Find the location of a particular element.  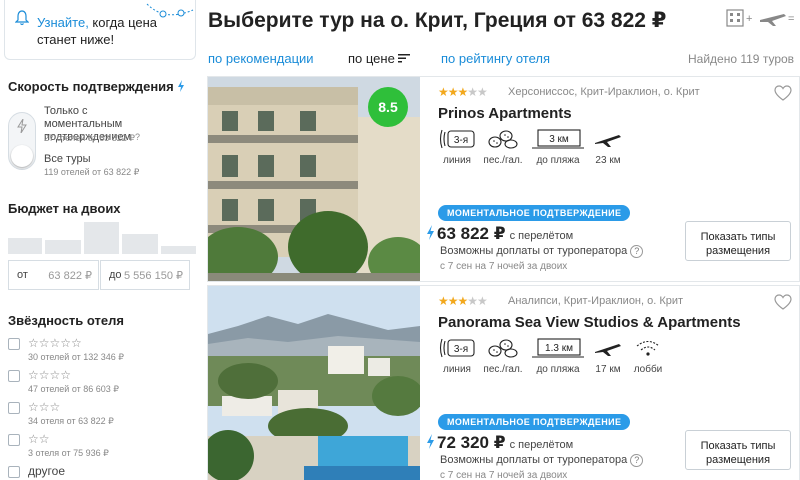

stars-icon: ☆☆☆☆ is located at coordinates (50, 375).